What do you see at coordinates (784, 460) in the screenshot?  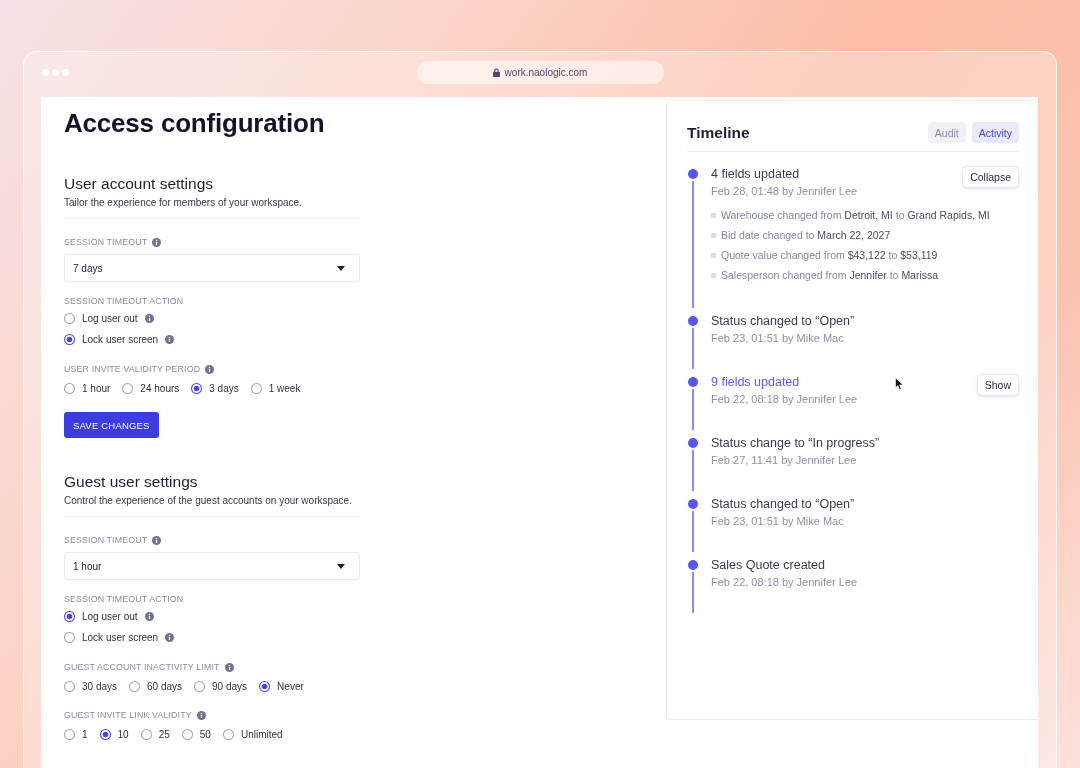 I see `event-meta: Feb 27, 11:41 by Jennifer Lee` at bounding box center [784, 460].